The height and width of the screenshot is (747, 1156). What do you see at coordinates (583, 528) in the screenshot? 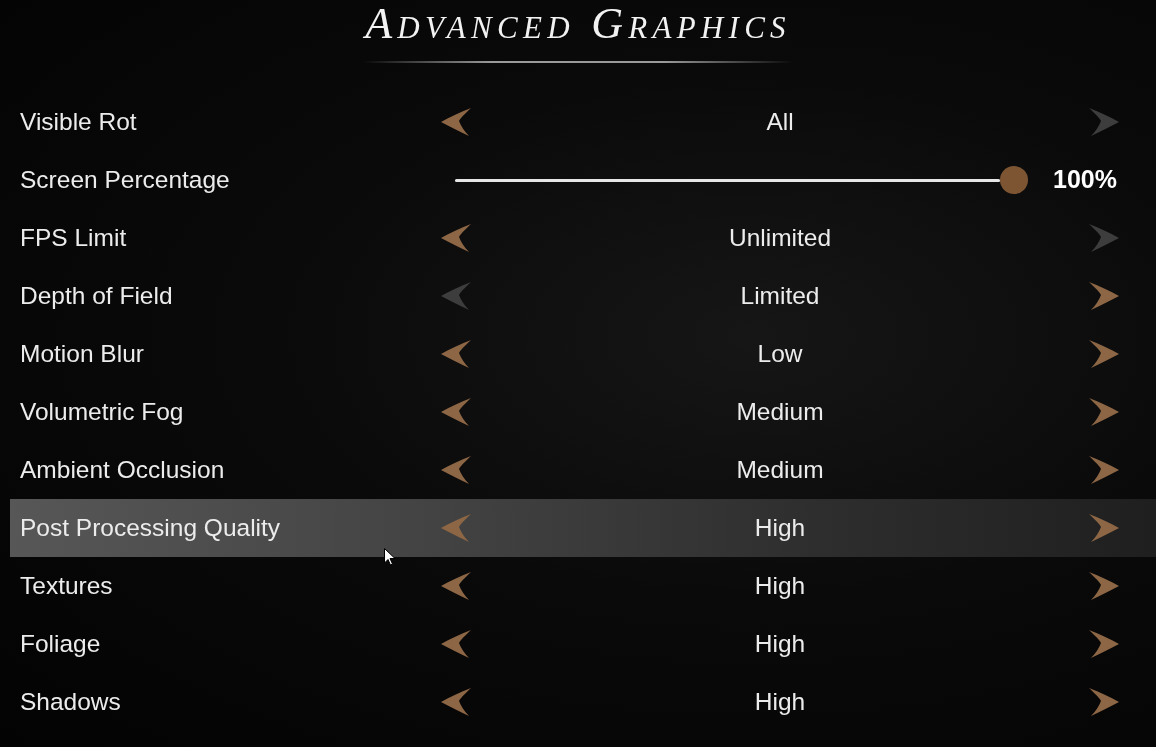
I see `setting-row: Post Processing Quality High` at bounding box center [583, 528].